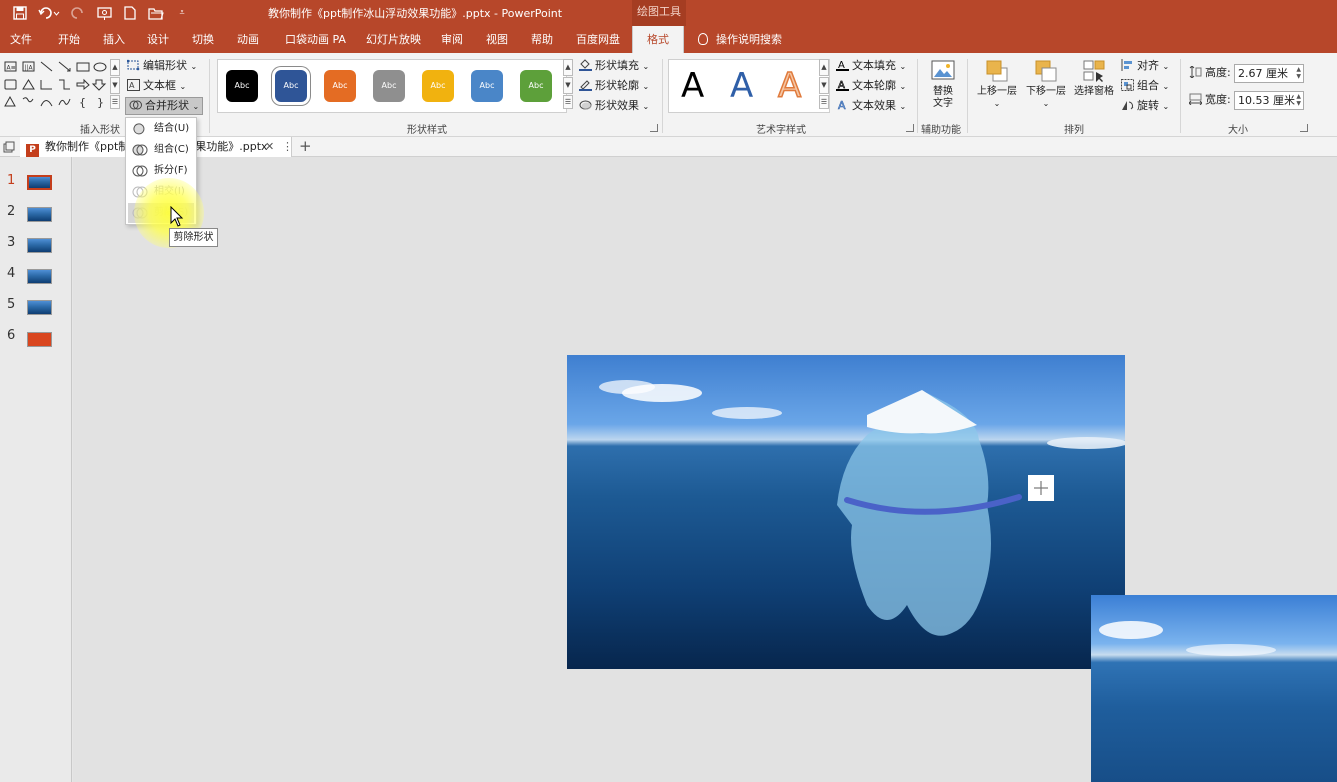  Describe the element at coordinates (291, 86) in the screenshot. I see `shape-style-blue-selected: Abc` at that location.